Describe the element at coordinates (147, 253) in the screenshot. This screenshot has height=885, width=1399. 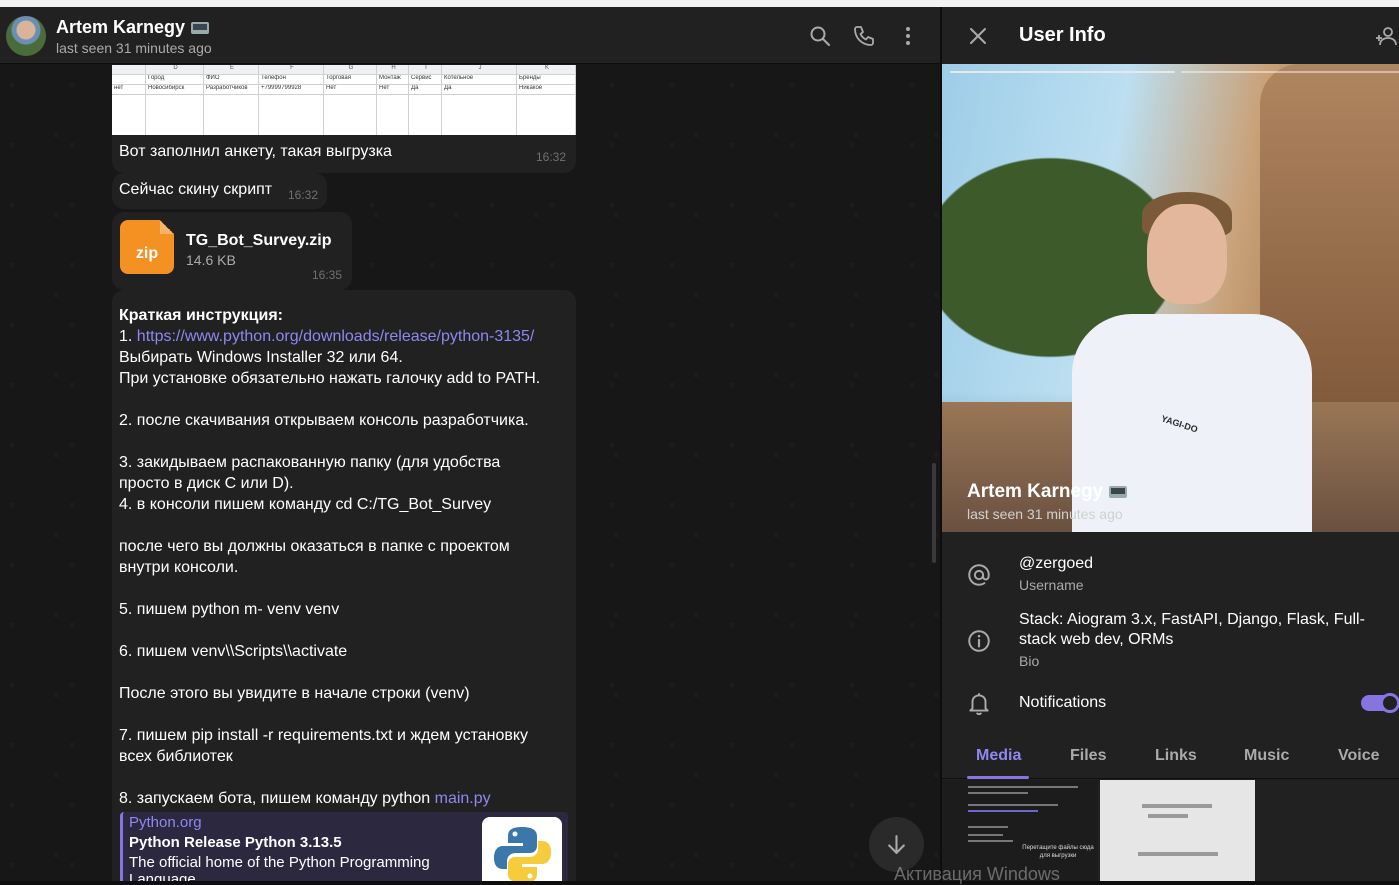
I see `zip-file-icon-label: zip` at that location.